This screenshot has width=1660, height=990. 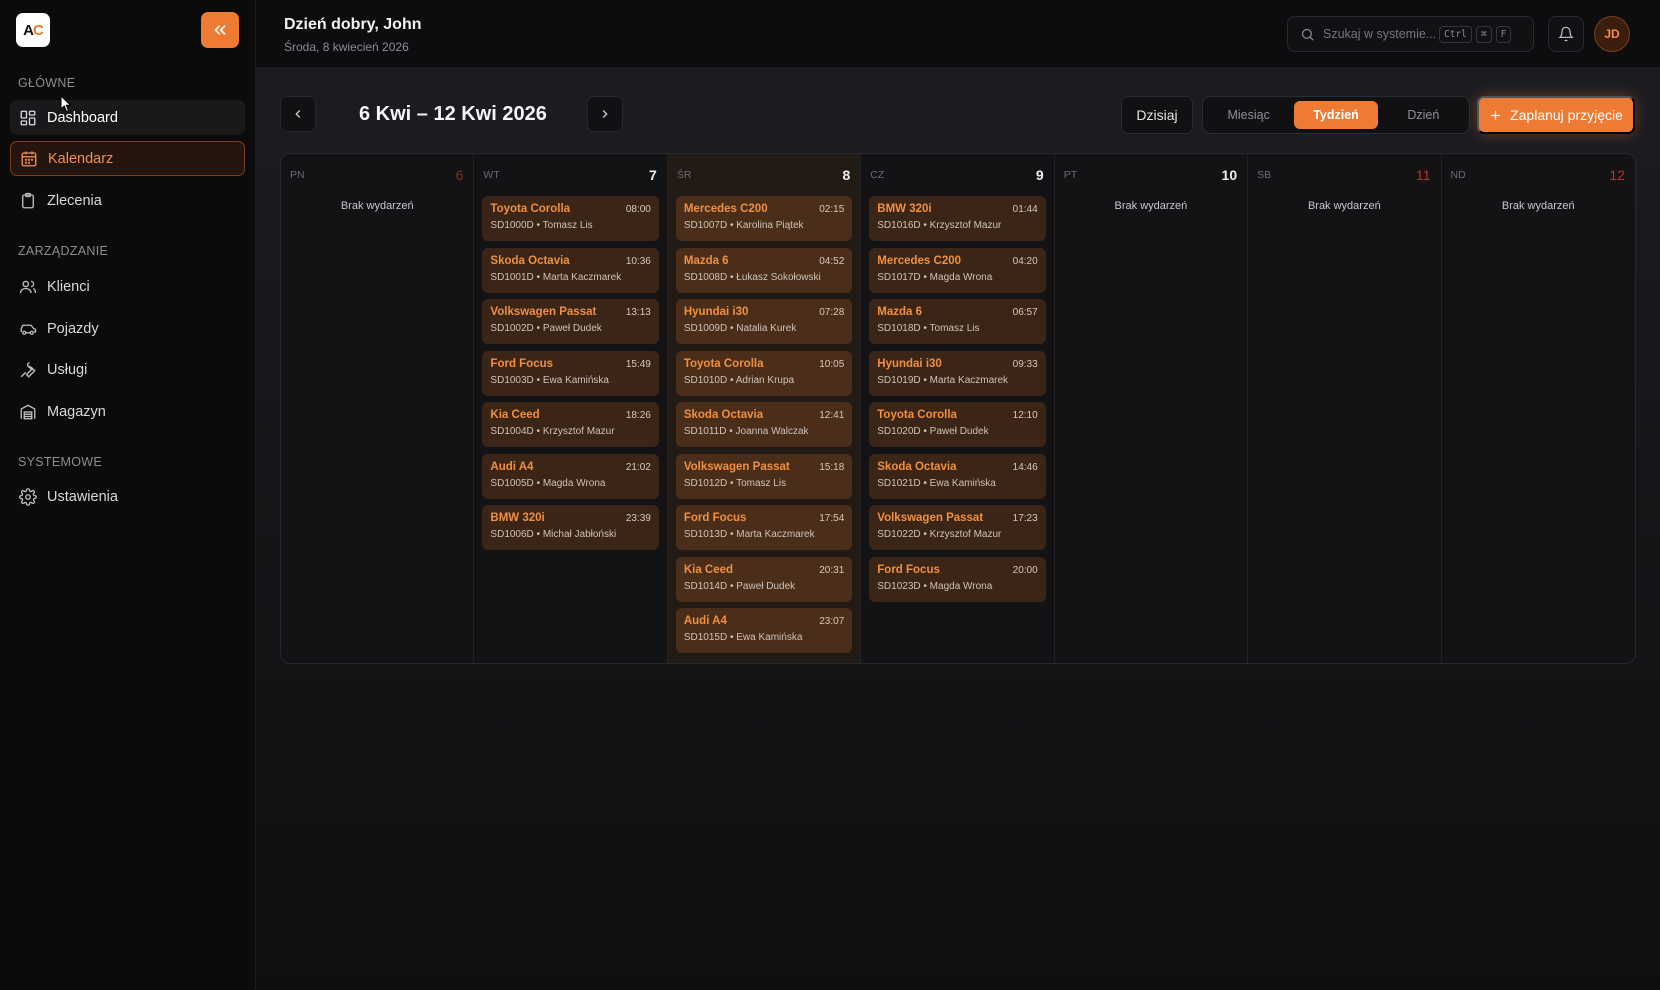 I want to click on sidebar-item-services: Usługi, so click(x=127, y=369).